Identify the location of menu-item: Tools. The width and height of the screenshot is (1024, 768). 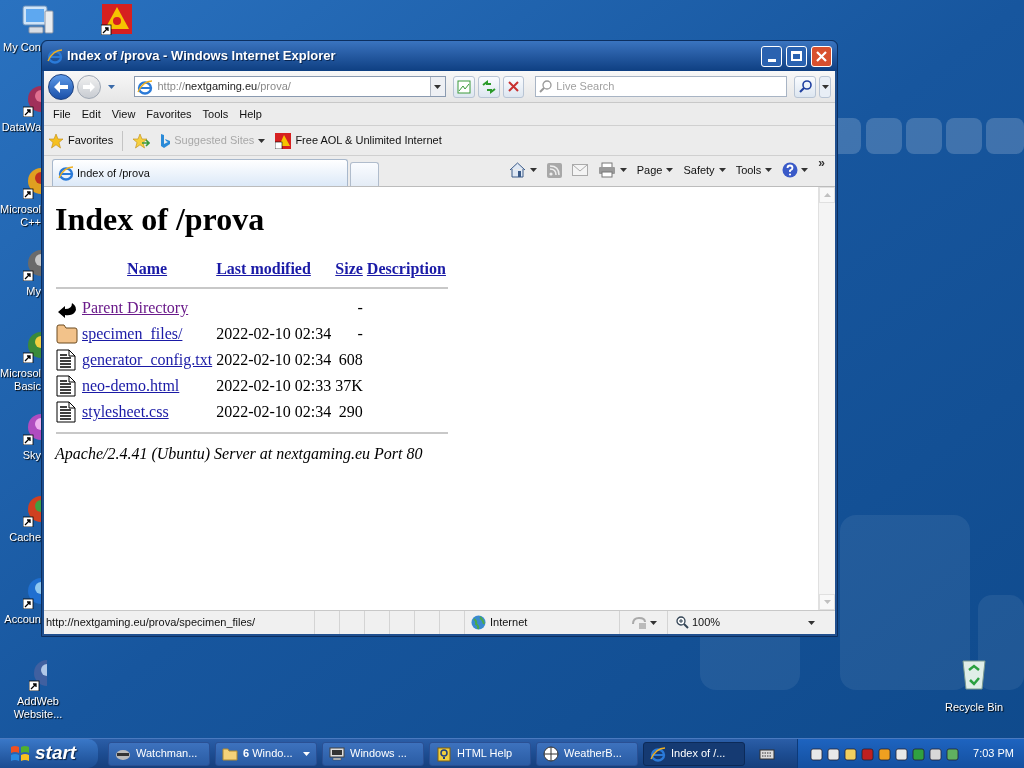
(215, 114).